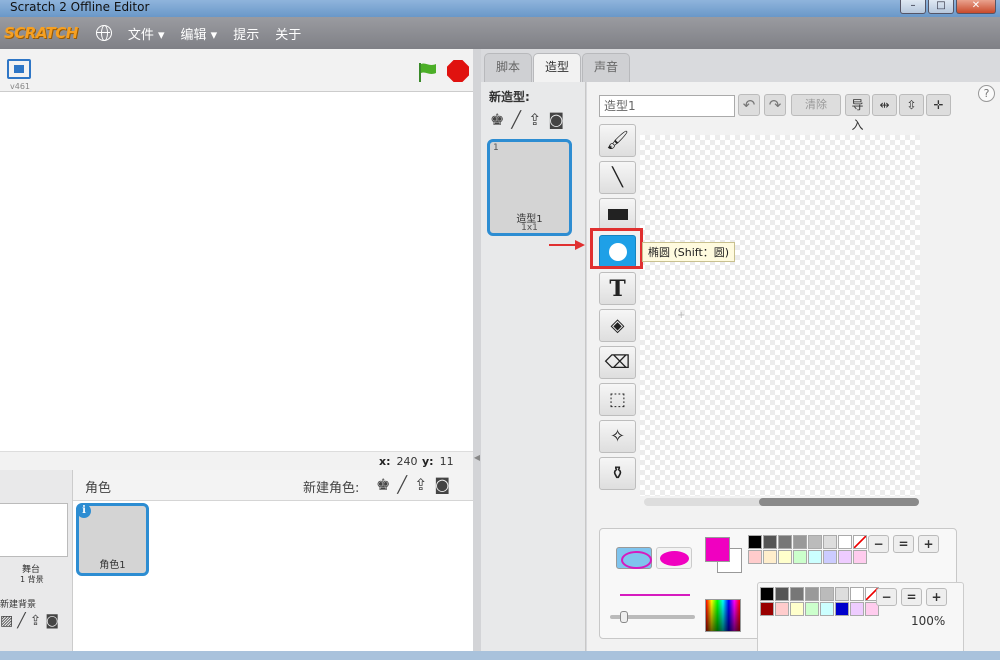 The height and width of the screenshot is (660, 1000). I want to click on paint-backdrop-icon: ╱, so click(21, 621).